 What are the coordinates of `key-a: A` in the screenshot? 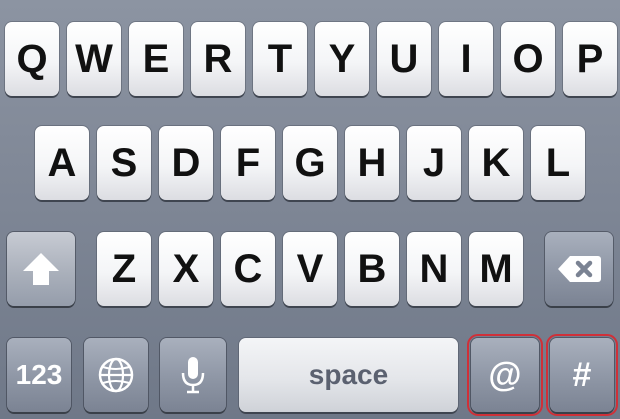 It's located at (62, 163).